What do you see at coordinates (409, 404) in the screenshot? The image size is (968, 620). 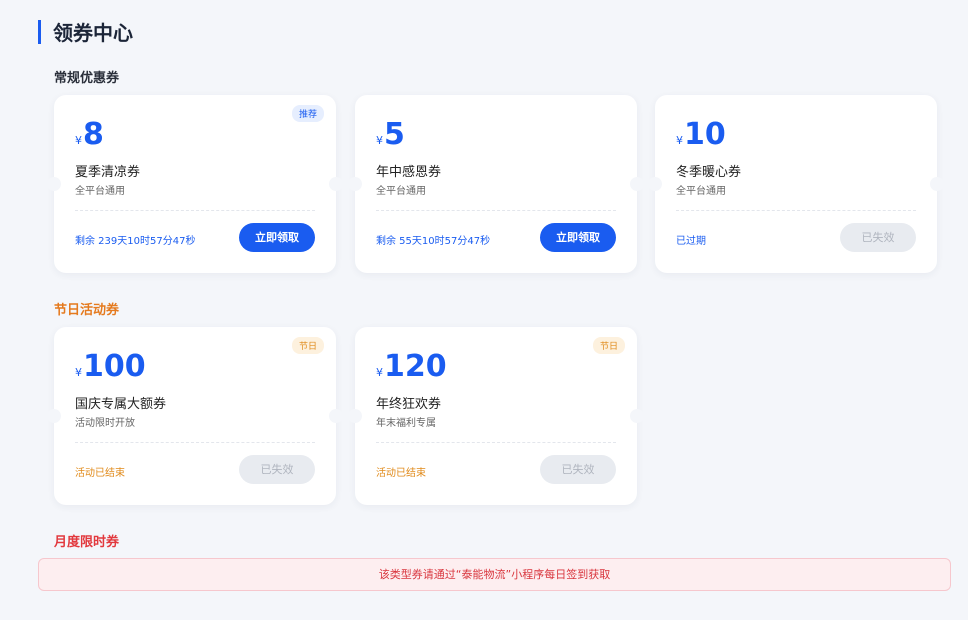 I see `coupon-name: 年终狂欢券` at bounding box center [409, 404].